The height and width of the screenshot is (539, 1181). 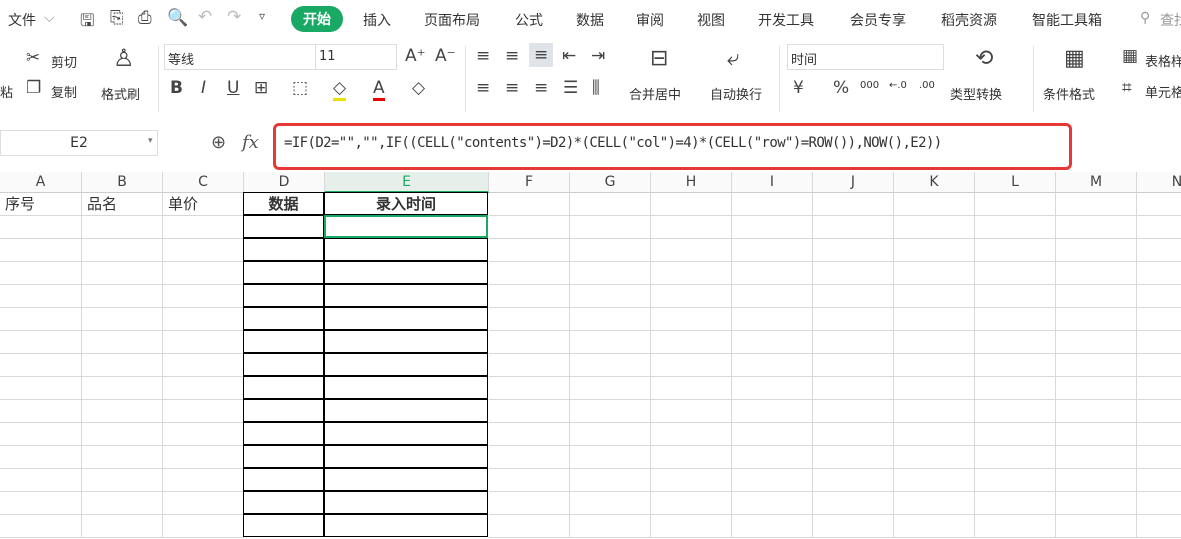 What do you see at coordinates (1096, 365) in the screenshot?
I see `cell-M8` at bounding box center [1096, 365].